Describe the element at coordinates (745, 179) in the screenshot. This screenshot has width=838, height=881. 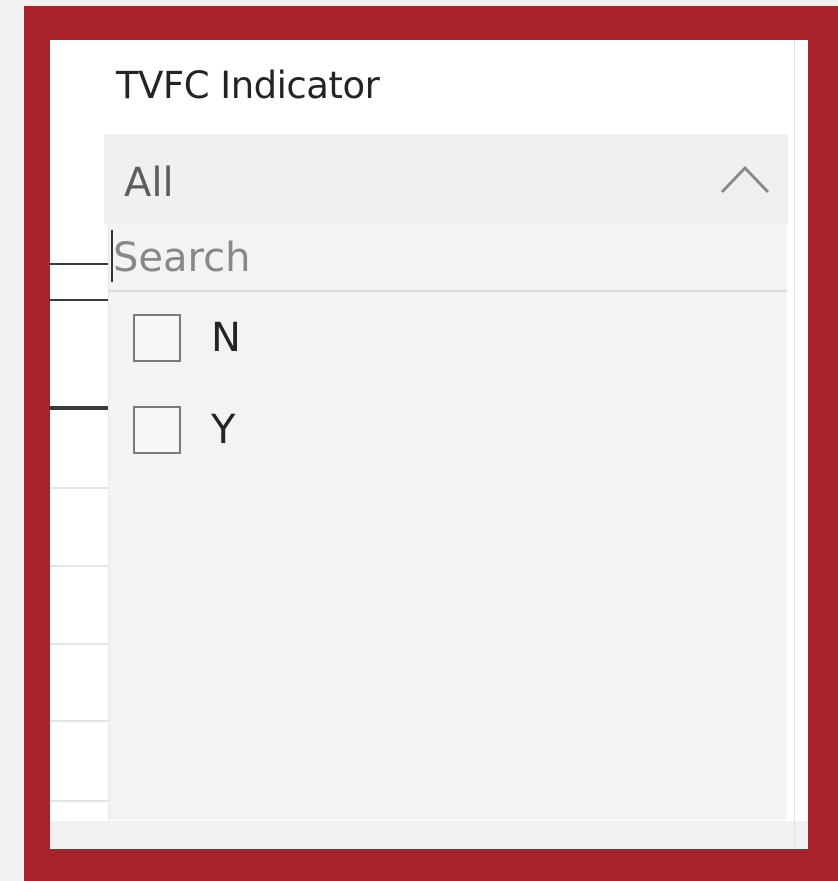
I see `chevron-up-icon` at that location.